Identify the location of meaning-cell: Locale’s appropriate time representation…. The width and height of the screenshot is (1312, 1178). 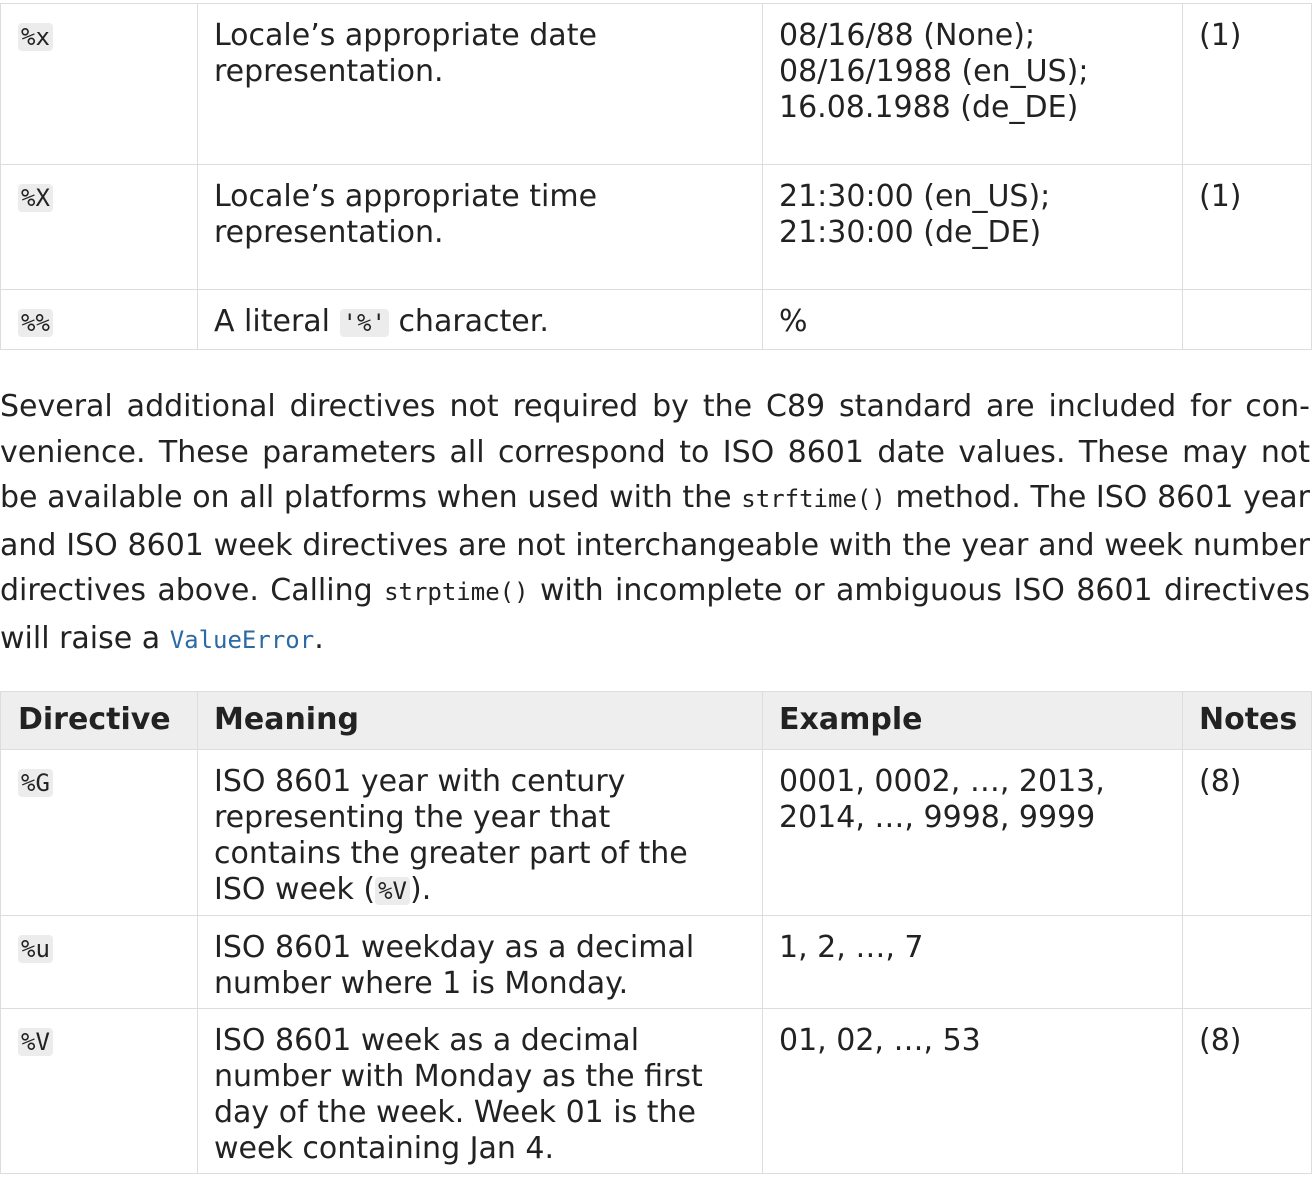
(480, 227).